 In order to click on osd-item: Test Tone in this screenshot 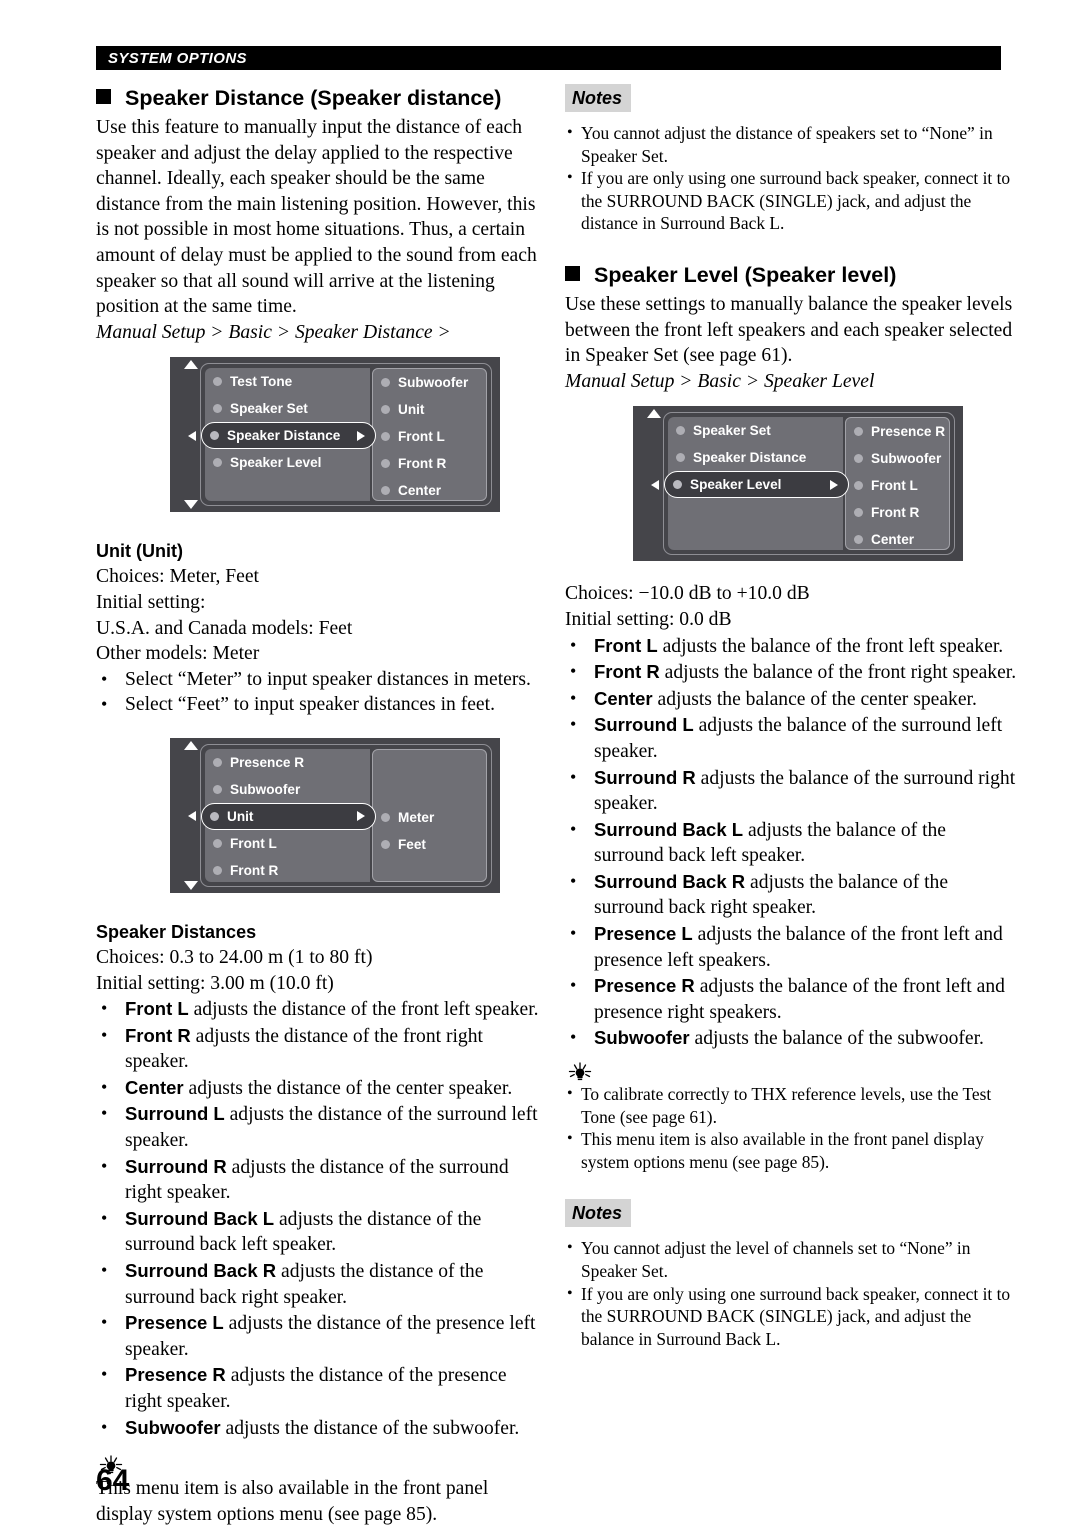, I will do `click(287, 381)`.